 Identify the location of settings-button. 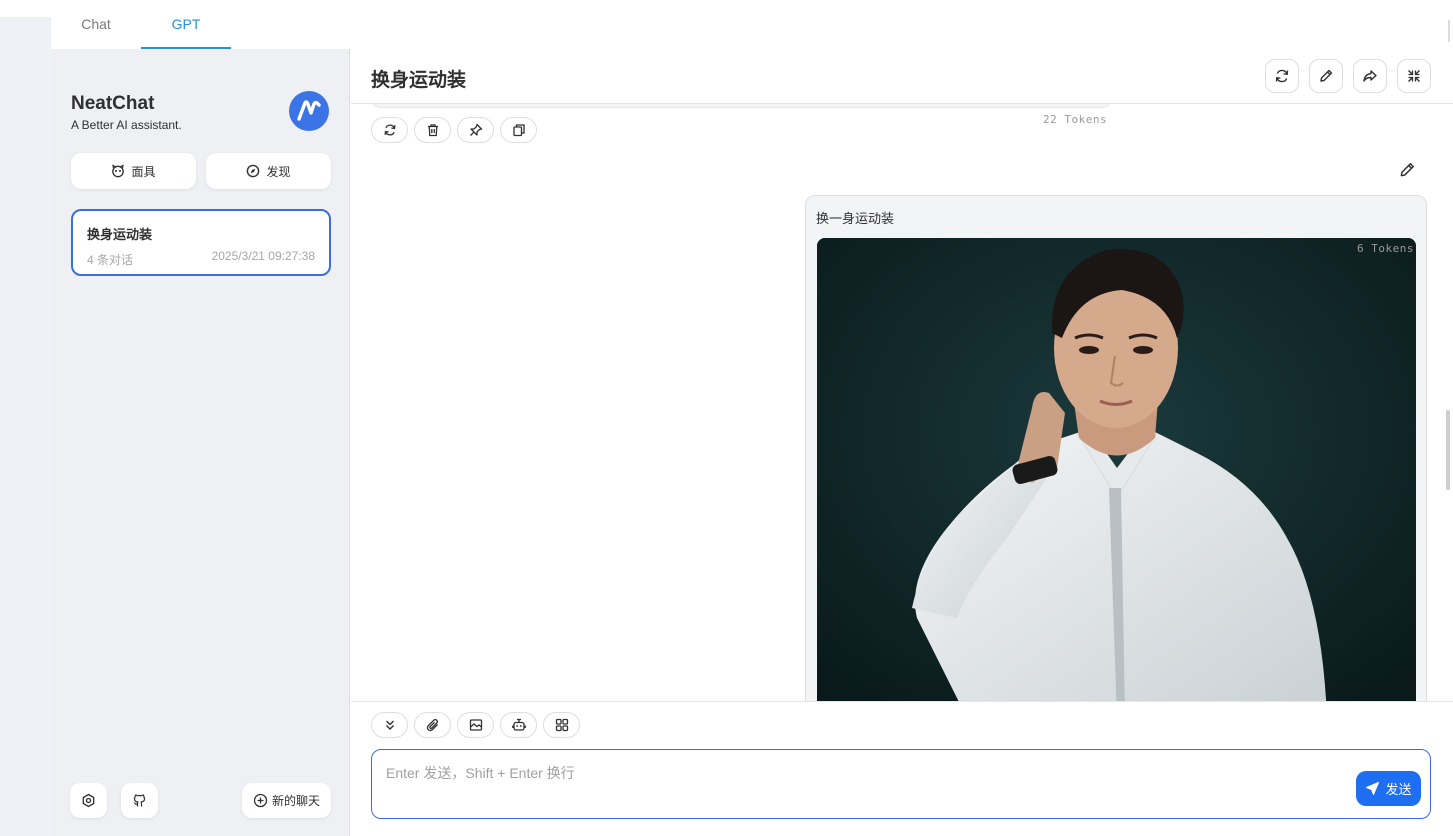
(88, 800).